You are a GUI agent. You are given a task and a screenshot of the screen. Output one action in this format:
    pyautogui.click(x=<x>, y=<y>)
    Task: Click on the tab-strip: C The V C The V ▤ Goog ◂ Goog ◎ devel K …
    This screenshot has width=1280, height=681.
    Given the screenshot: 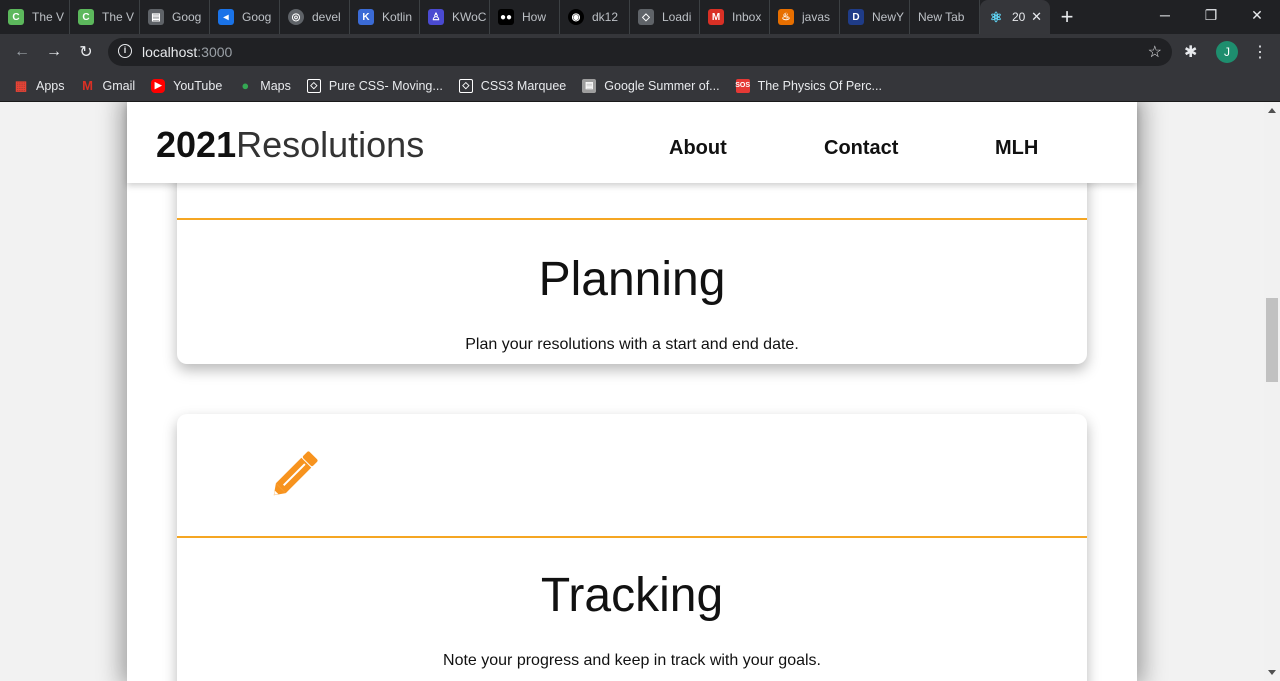 What is the action you would take?
    pyautogui.click(x=640, y=17)
    